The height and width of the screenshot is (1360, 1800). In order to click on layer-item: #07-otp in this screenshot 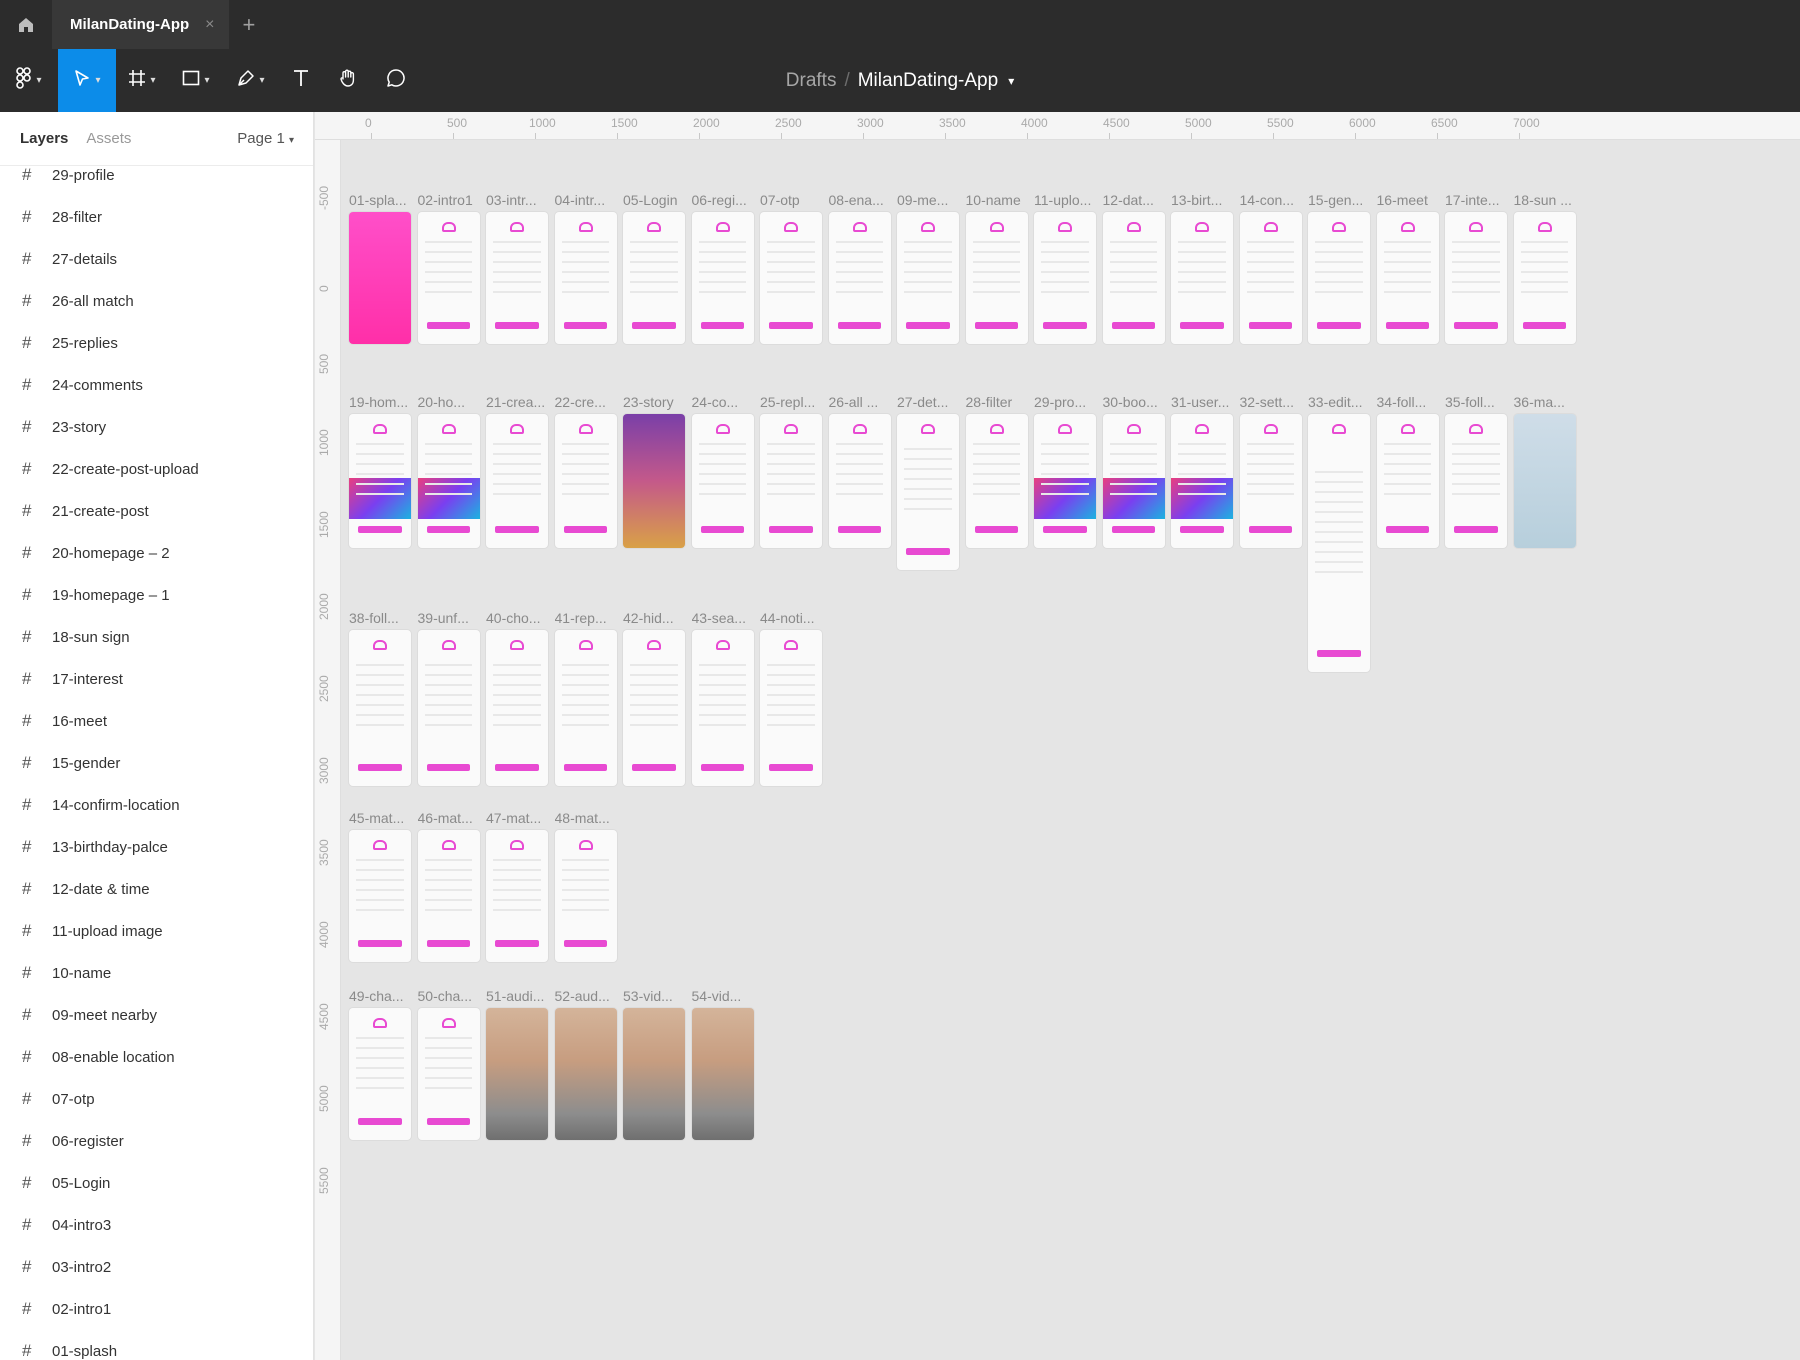, I will do `click(156, 1099)`.